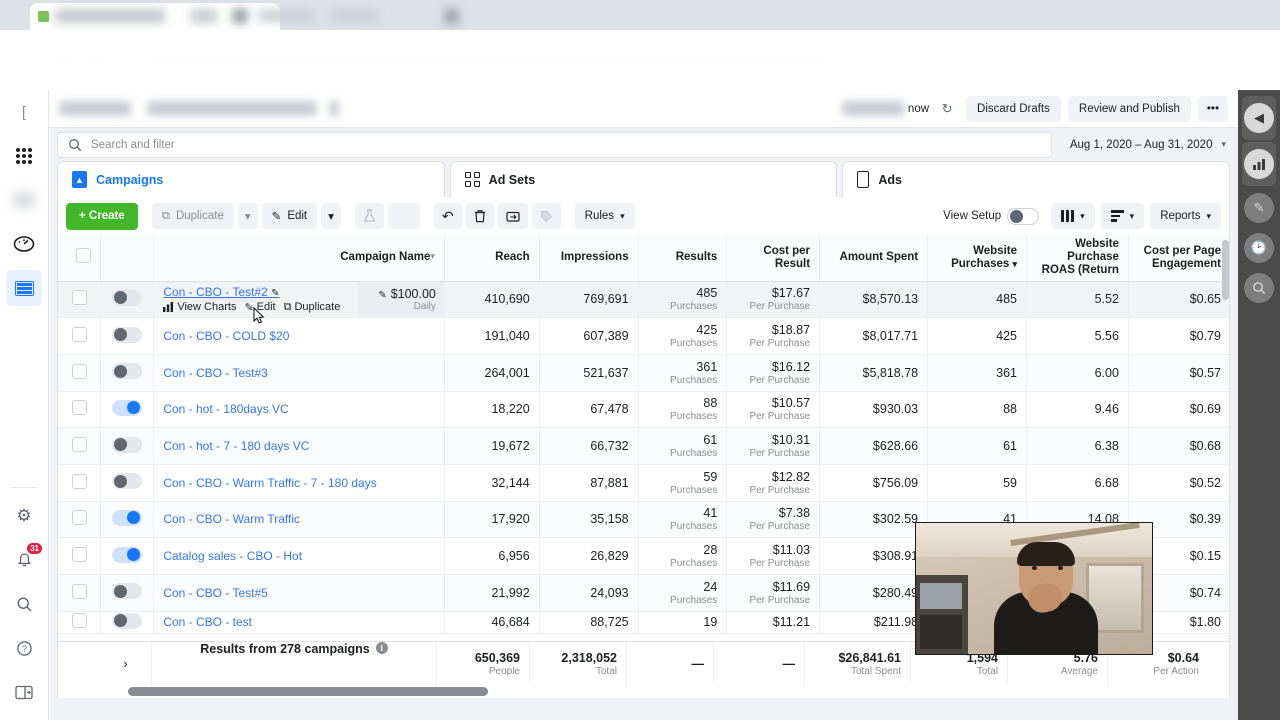 This screenshot has height=720, width=1280. I want to click on revert-button: ↶, so click(447, 216).